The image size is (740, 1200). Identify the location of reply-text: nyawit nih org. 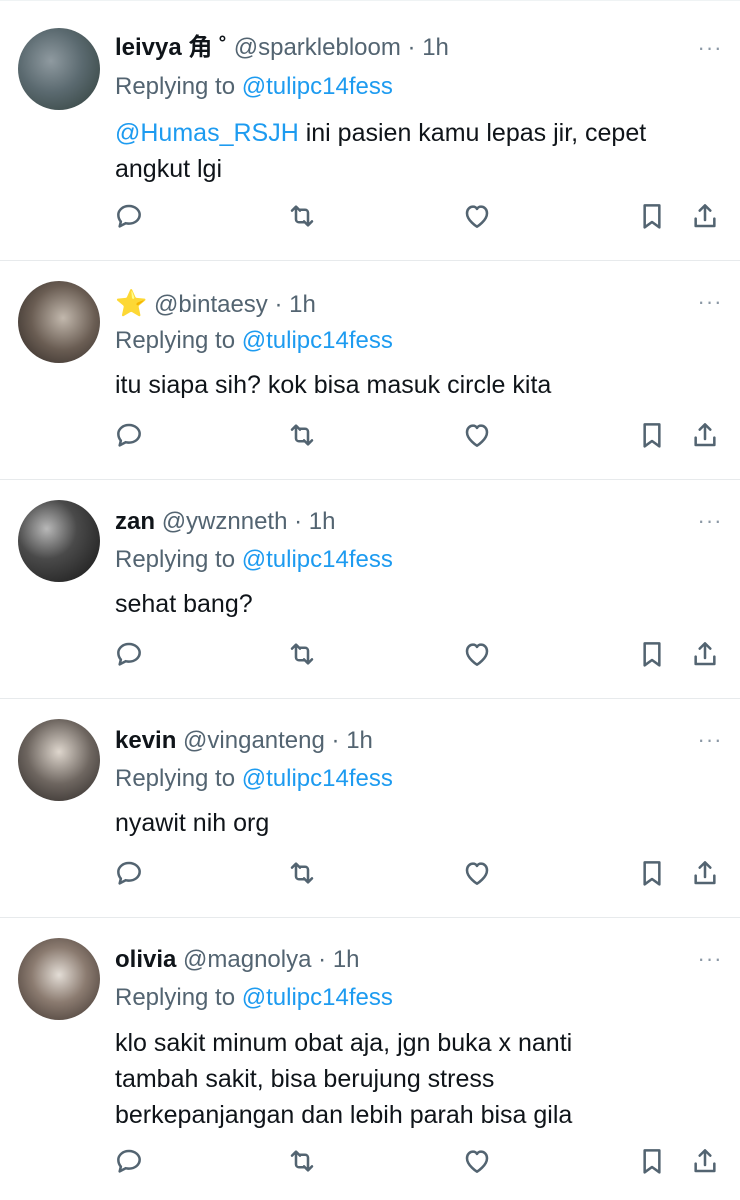
(192, 823).